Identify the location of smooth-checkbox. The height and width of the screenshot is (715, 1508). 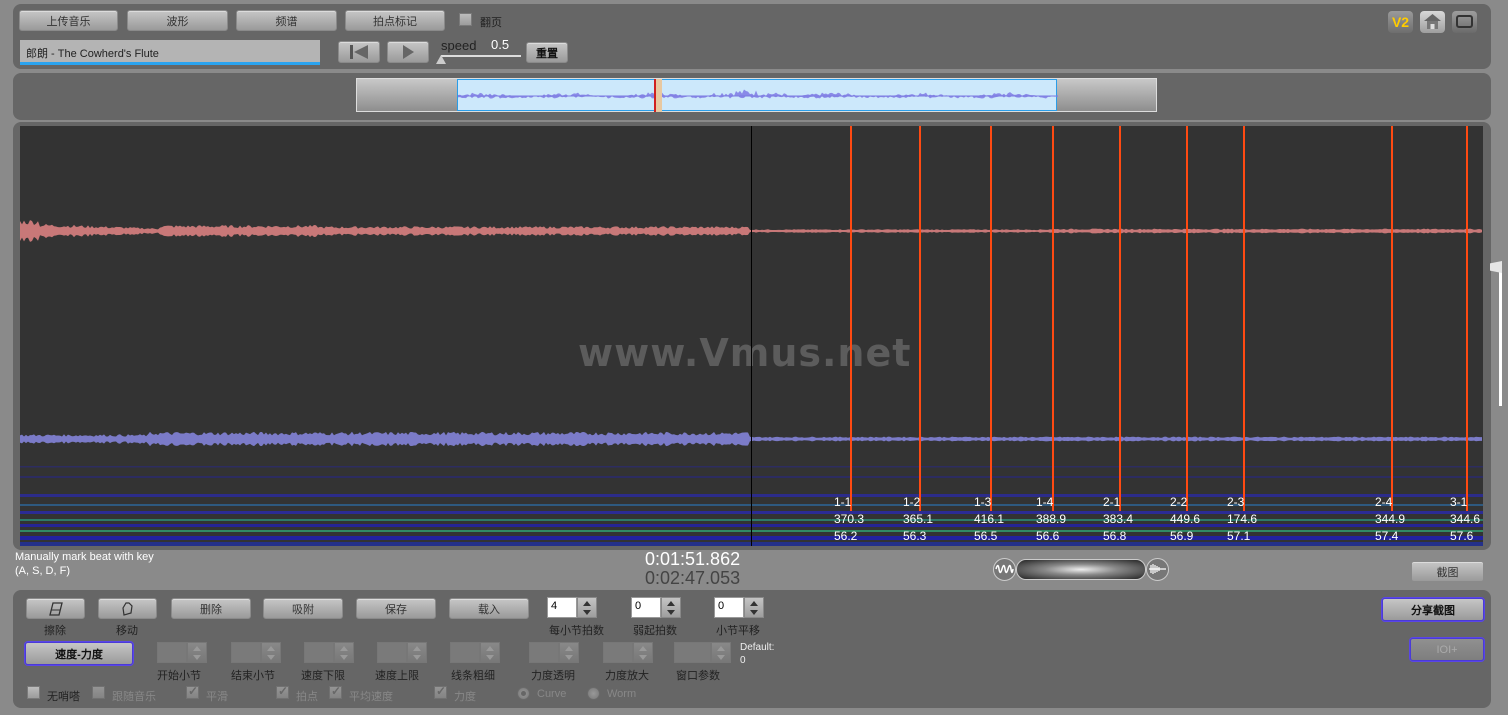
(192, 691).